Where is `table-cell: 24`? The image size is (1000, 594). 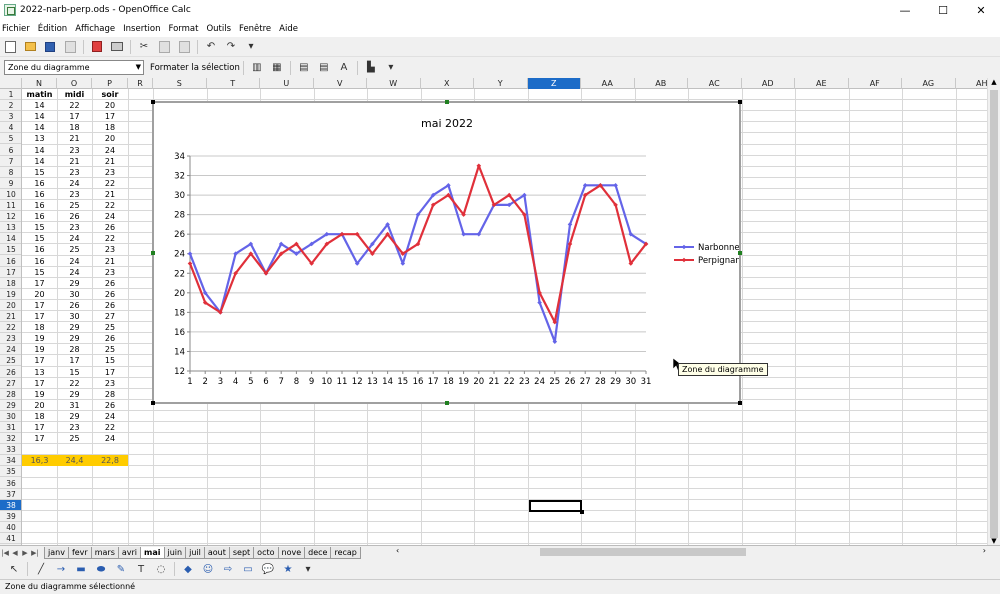
table-cell: 24 is located at coordinates (110, 150).